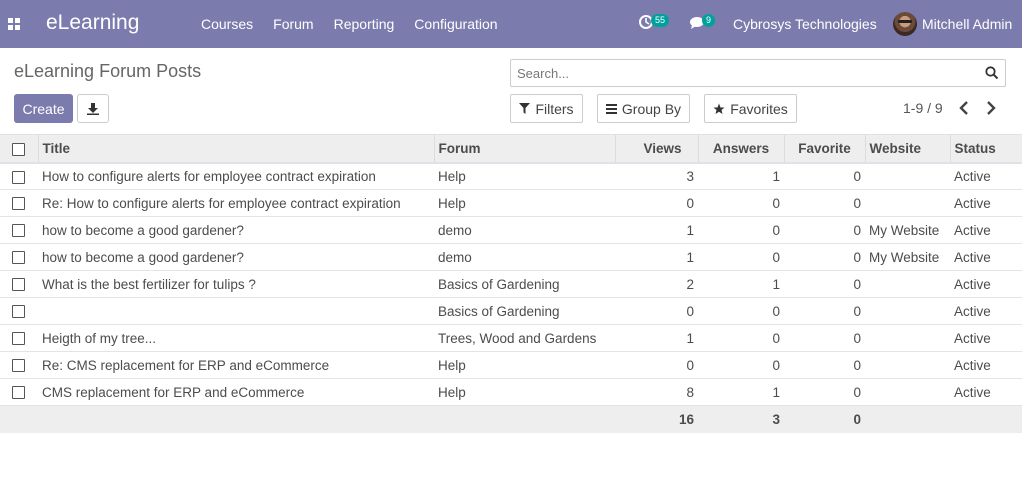 Image resolution: width=1022 pixels, height=484 pixels. What do you see at coordinates (656, 284) in the screenshot?
I see `cell-views: 2` at bounding box center [656, 284].